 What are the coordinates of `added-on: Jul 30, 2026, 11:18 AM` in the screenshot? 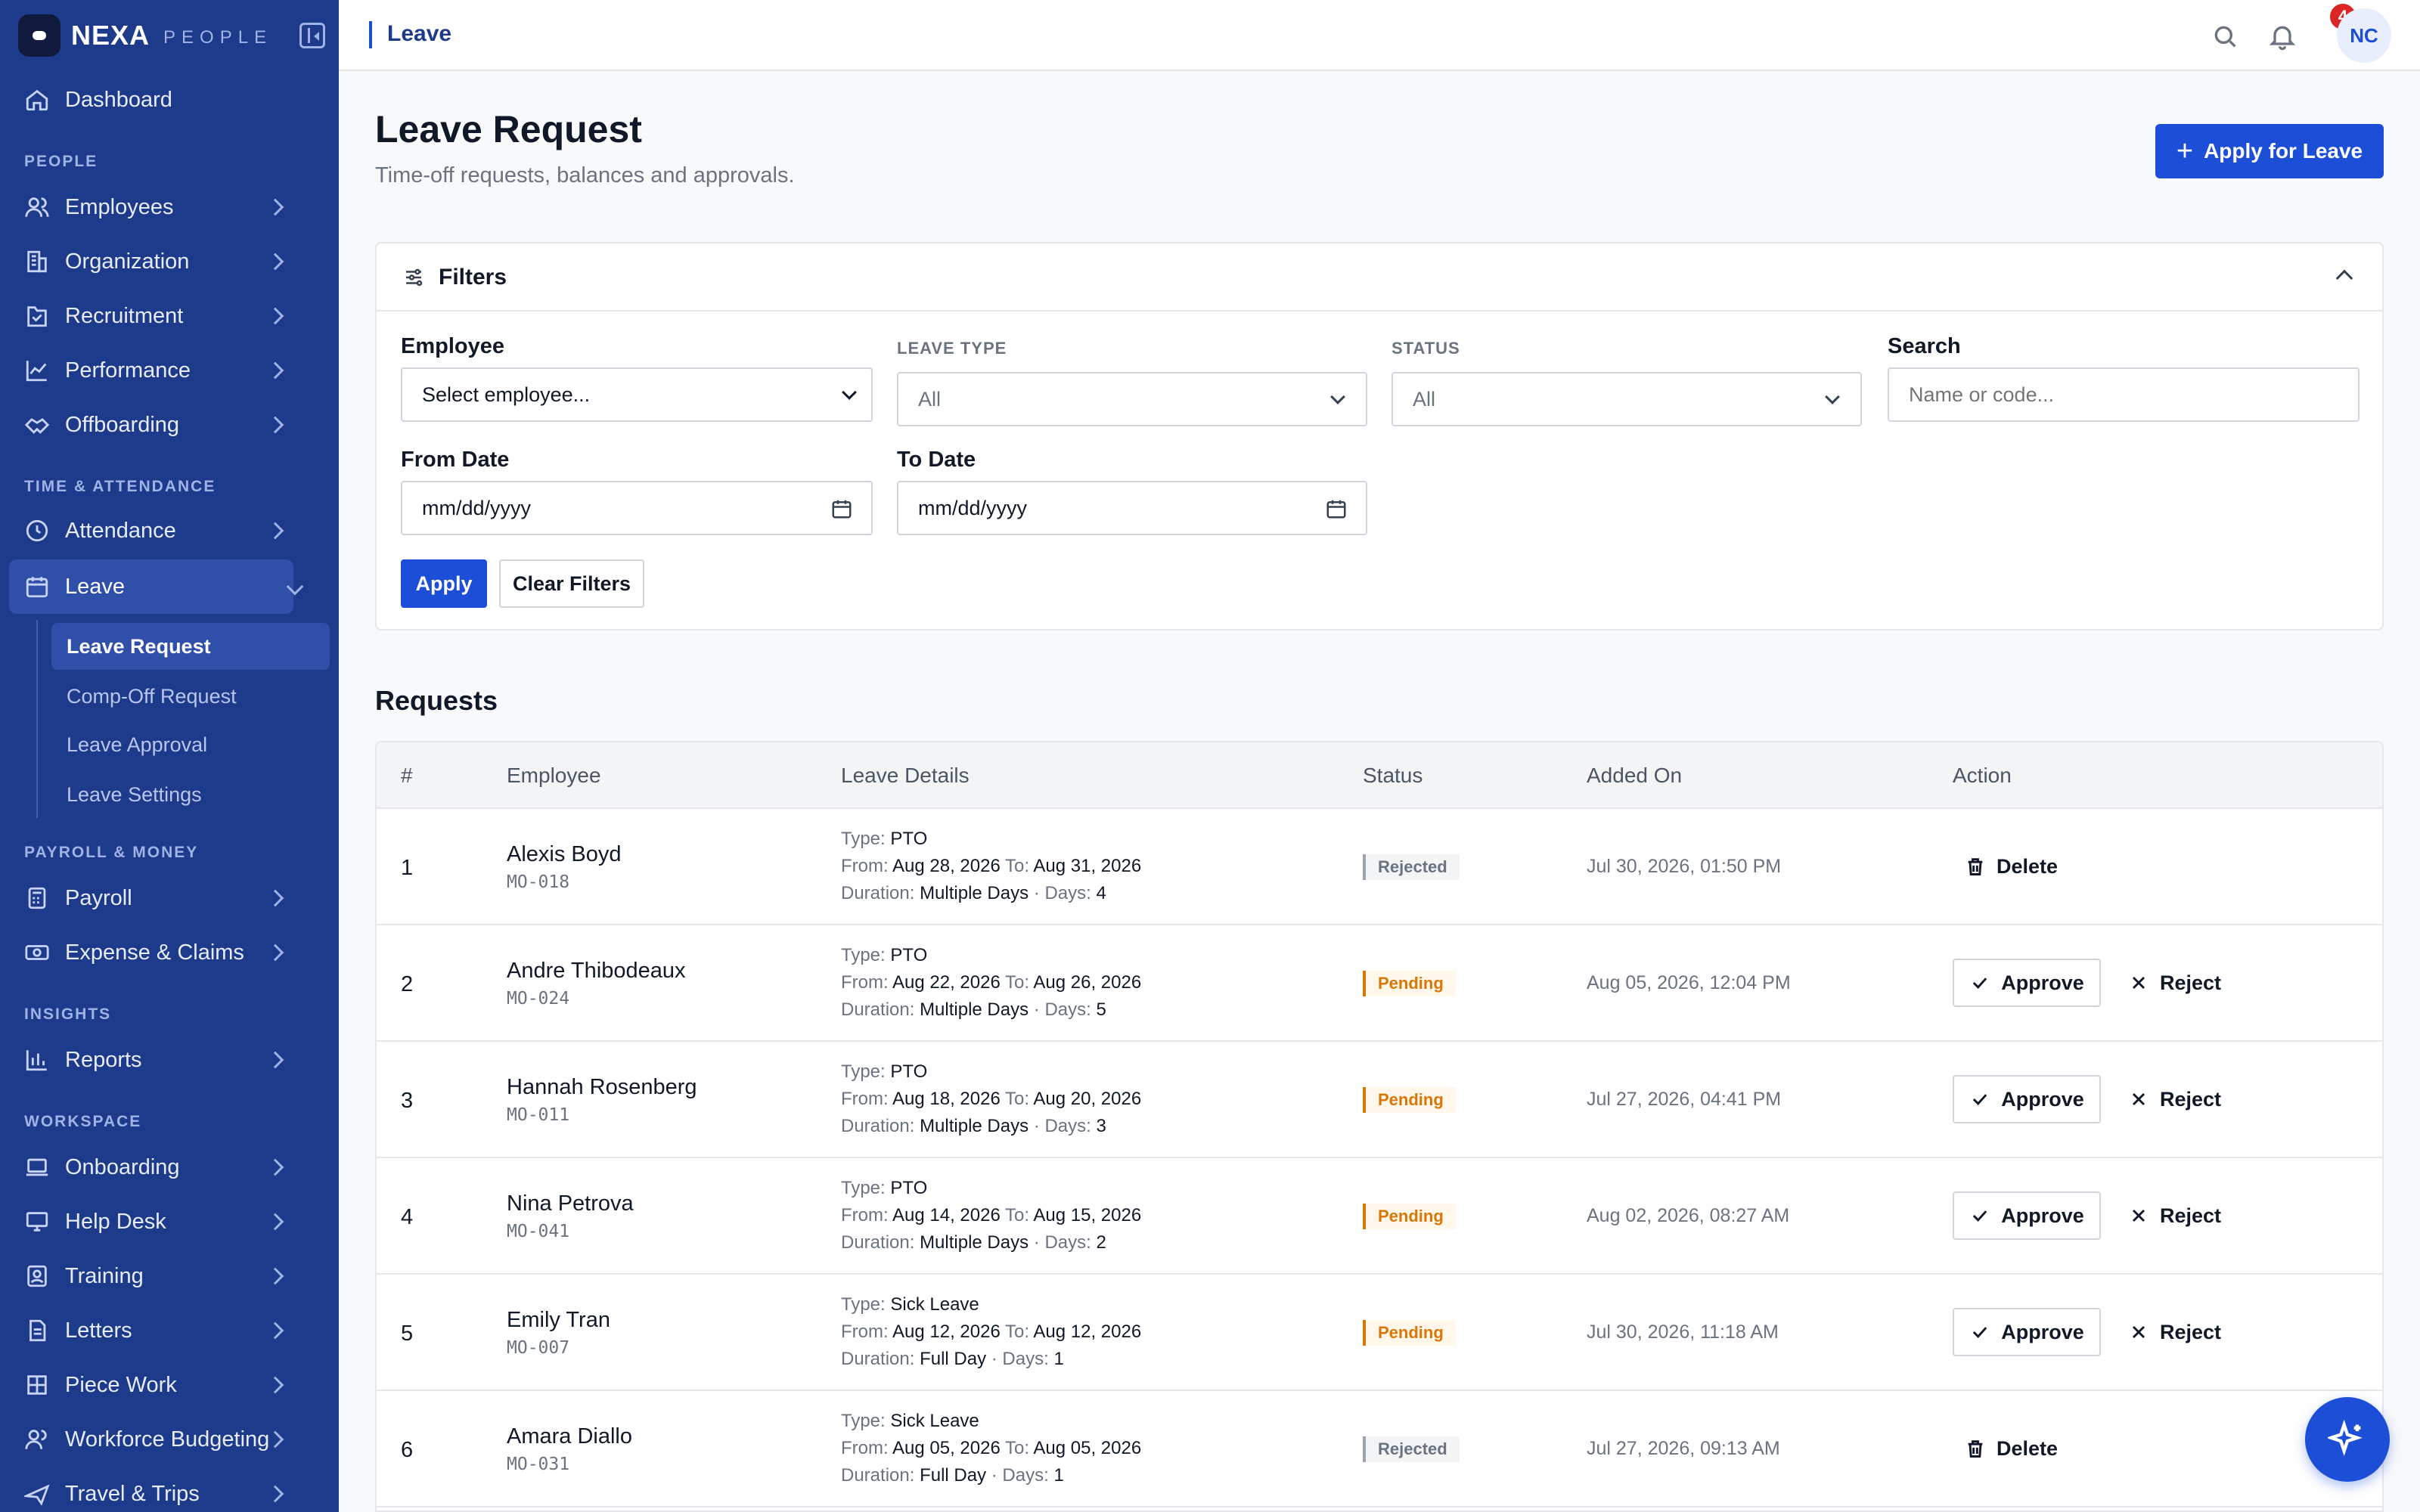 It's located at (1683, 1332).